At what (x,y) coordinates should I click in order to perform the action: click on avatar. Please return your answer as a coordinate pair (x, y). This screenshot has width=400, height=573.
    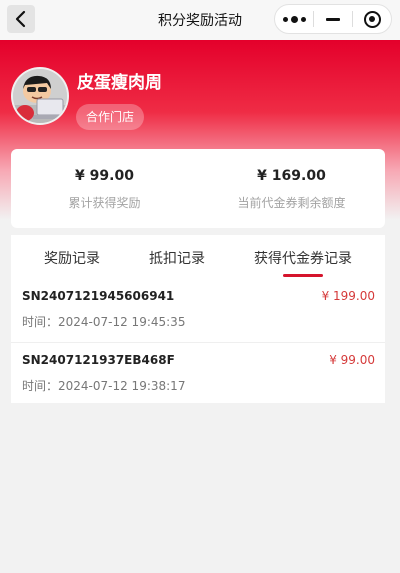
    Looking at the image, I should click on (40, 96).